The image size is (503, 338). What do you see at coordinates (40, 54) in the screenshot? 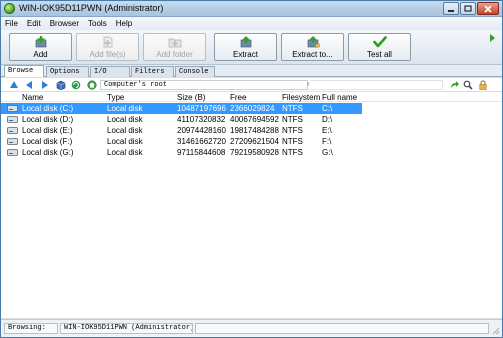
I see `add-label: Add` at bounding box center [40, 54].